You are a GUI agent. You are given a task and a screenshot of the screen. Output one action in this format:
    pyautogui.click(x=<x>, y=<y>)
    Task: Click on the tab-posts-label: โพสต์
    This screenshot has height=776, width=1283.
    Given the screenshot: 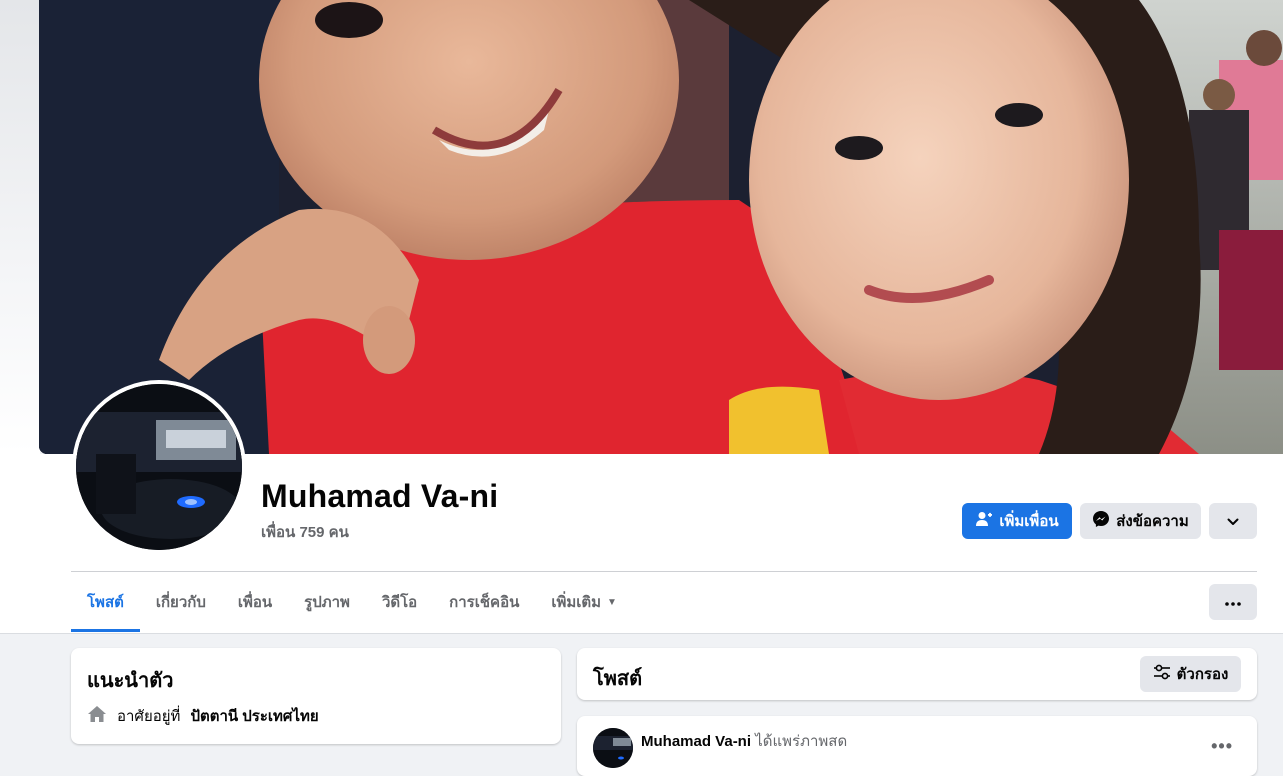 What is the action you would take?
    pyautogui.click(x=105, y=602)
    